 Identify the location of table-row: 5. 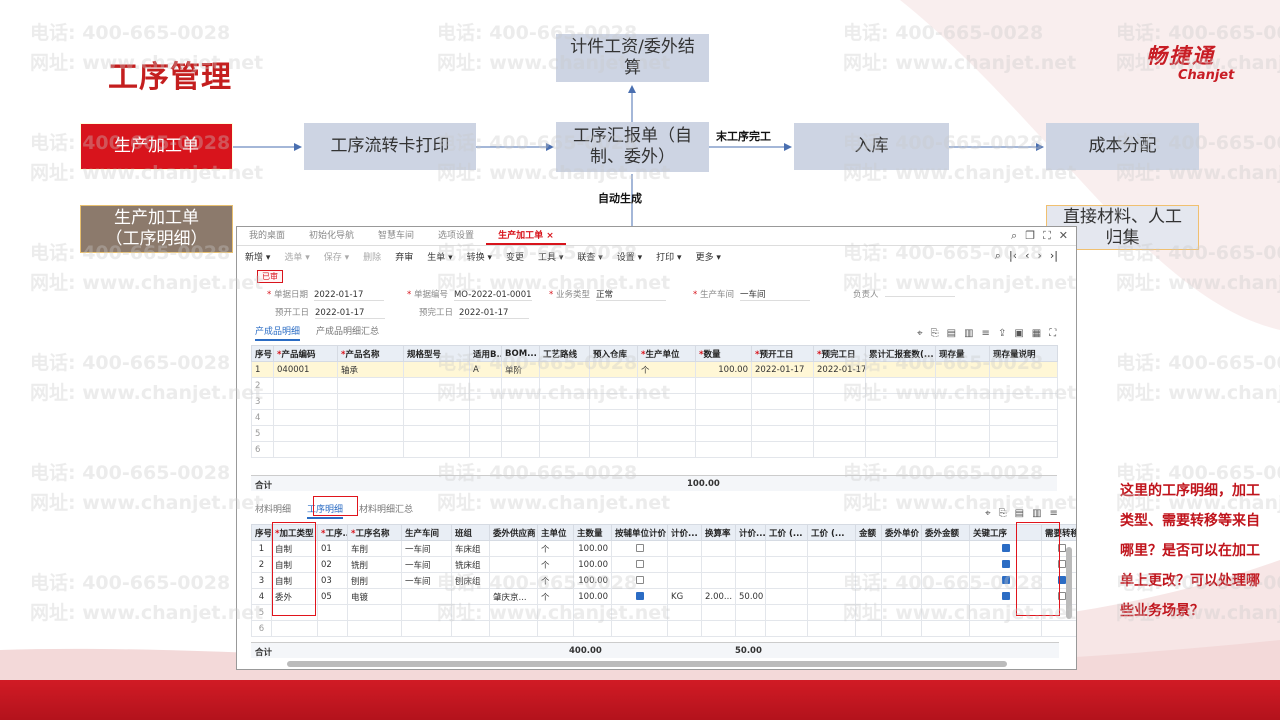
(654, 433).